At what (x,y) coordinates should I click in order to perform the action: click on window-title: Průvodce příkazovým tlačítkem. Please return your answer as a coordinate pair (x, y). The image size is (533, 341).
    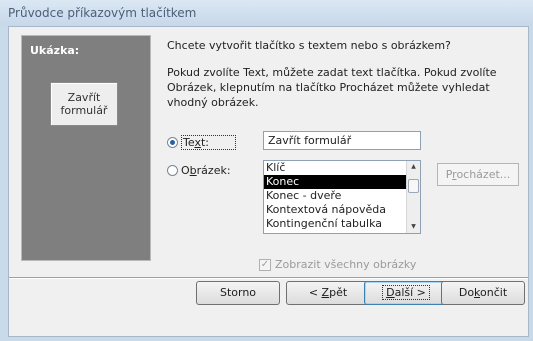
    Looking at the image, I should click on (266, 13).